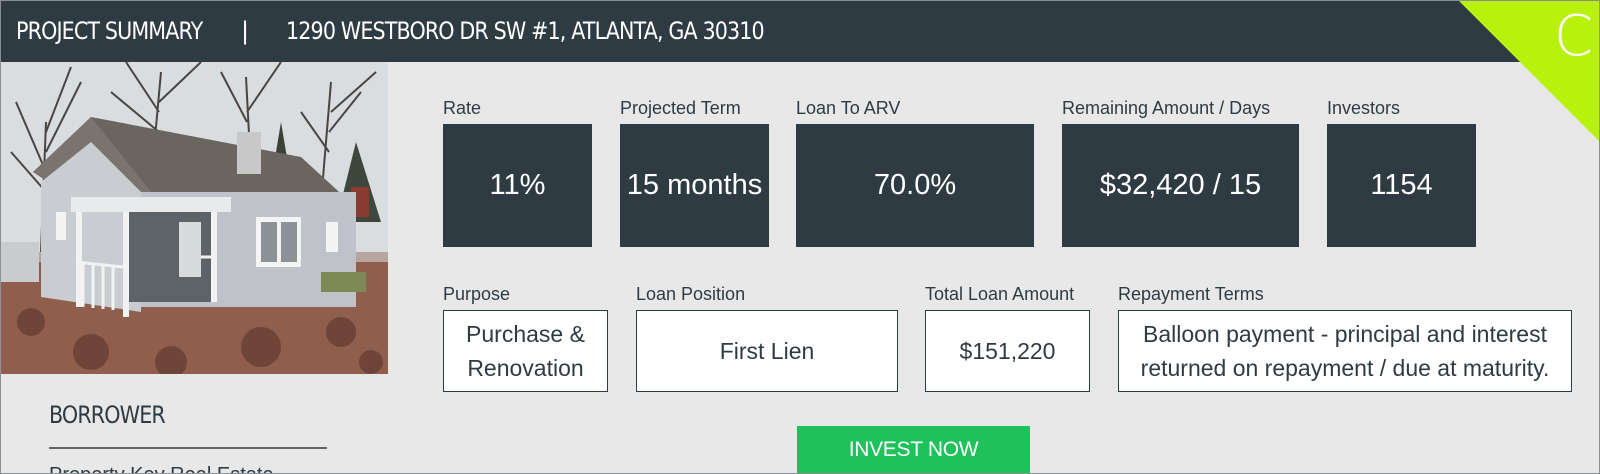 The image size is (1600, 474). I want to click on loan-to-arv-label: Loan To ARV, so click(848, 108).